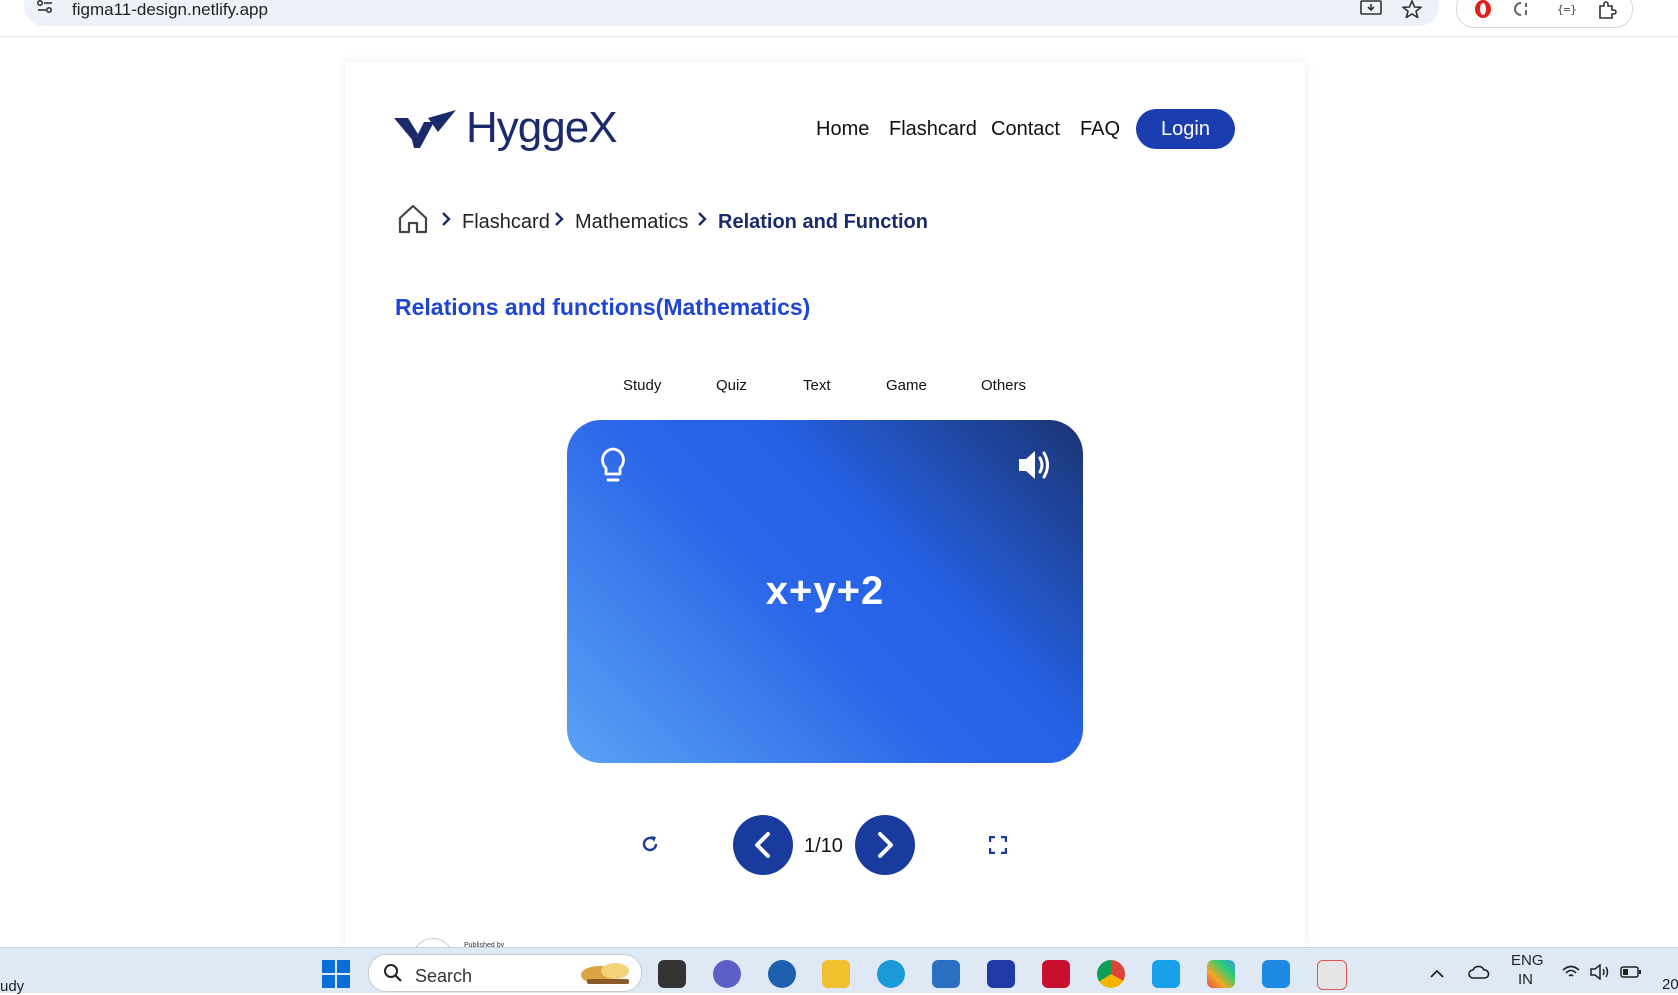  What do you see at coordinates (1221, 974) in the screenshot?
I see `app-diamond-icon` at bounding box center [1221, 974].